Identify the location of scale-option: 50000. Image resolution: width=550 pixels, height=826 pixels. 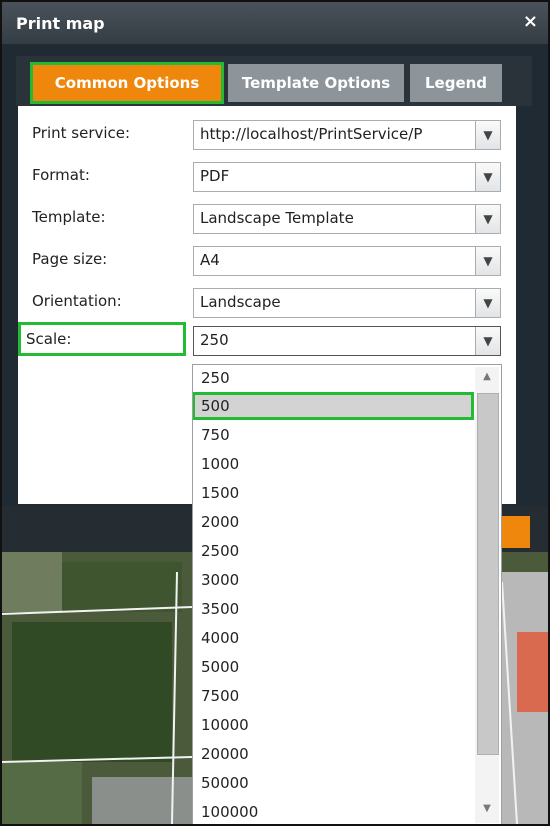
(335, 783).